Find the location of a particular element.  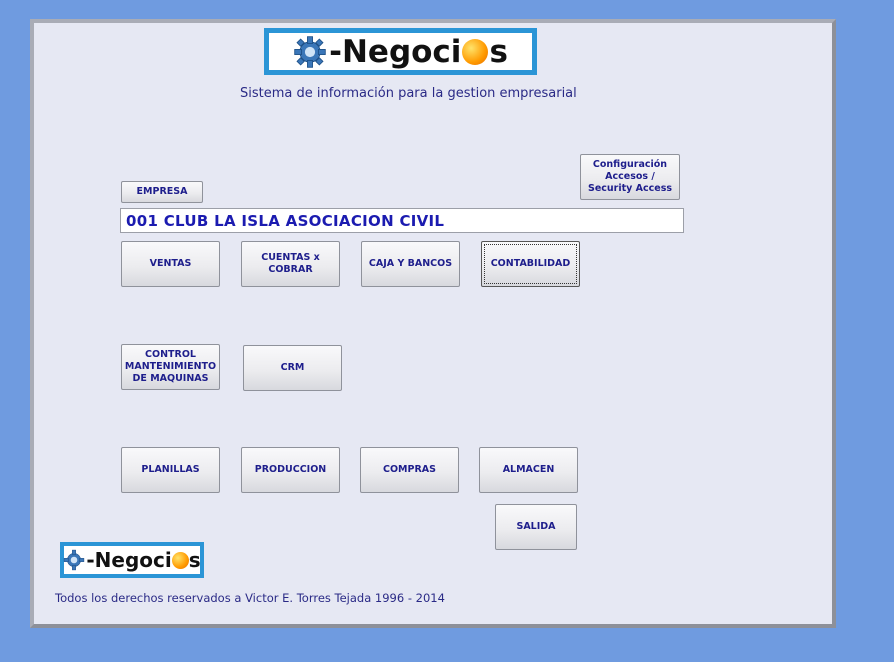

empresa-button: EMPRESA is located at coordinates (162, 192).